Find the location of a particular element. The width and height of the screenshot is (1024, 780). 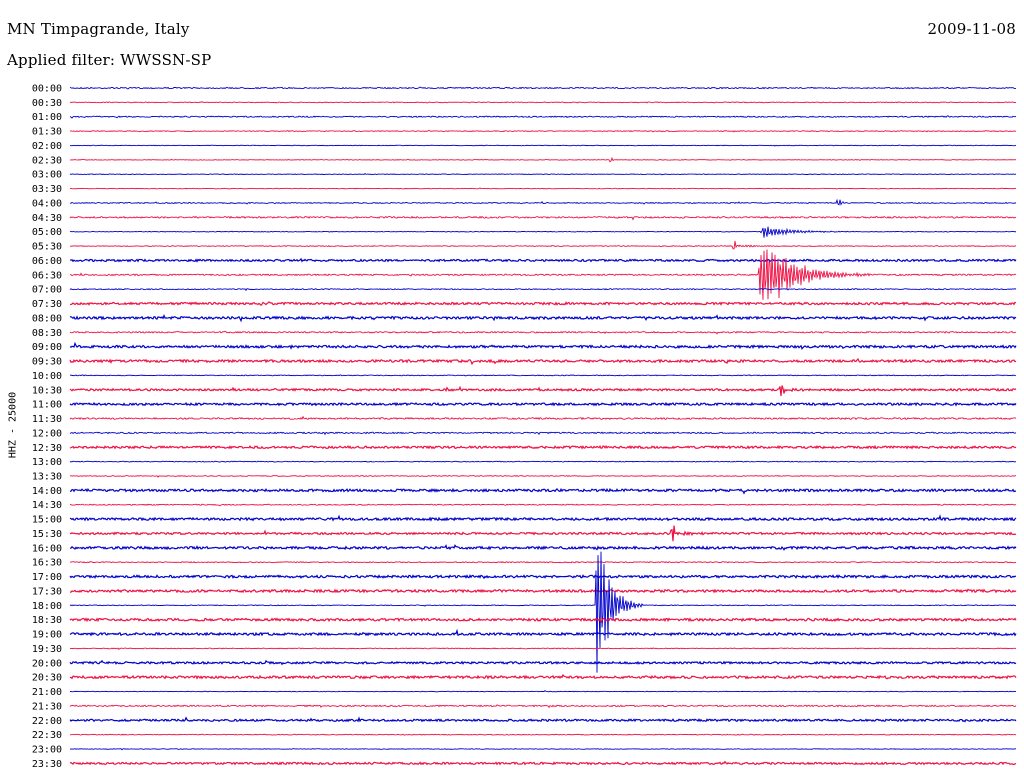

row-time-label: 06:30 is located at coordinates (47, 275).